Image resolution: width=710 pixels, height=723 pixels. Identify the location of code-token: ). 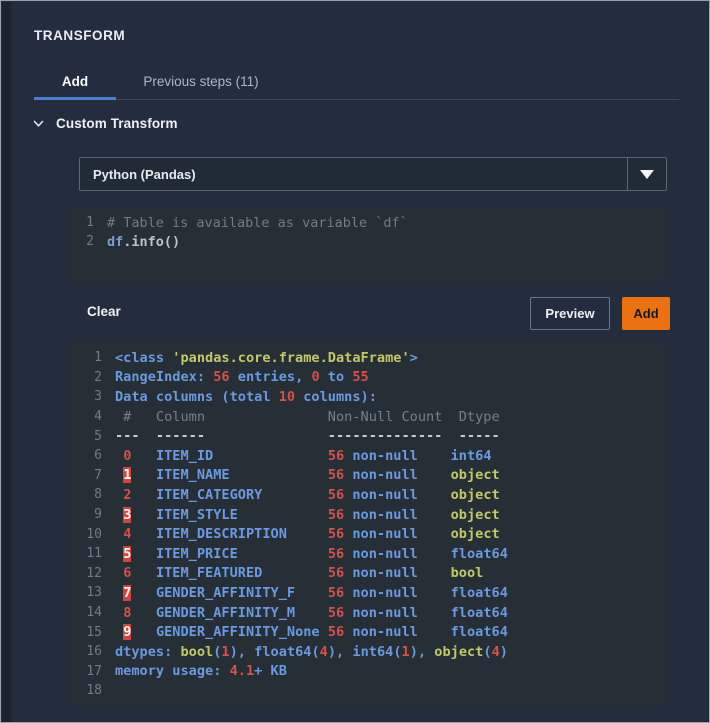
(503, 651).